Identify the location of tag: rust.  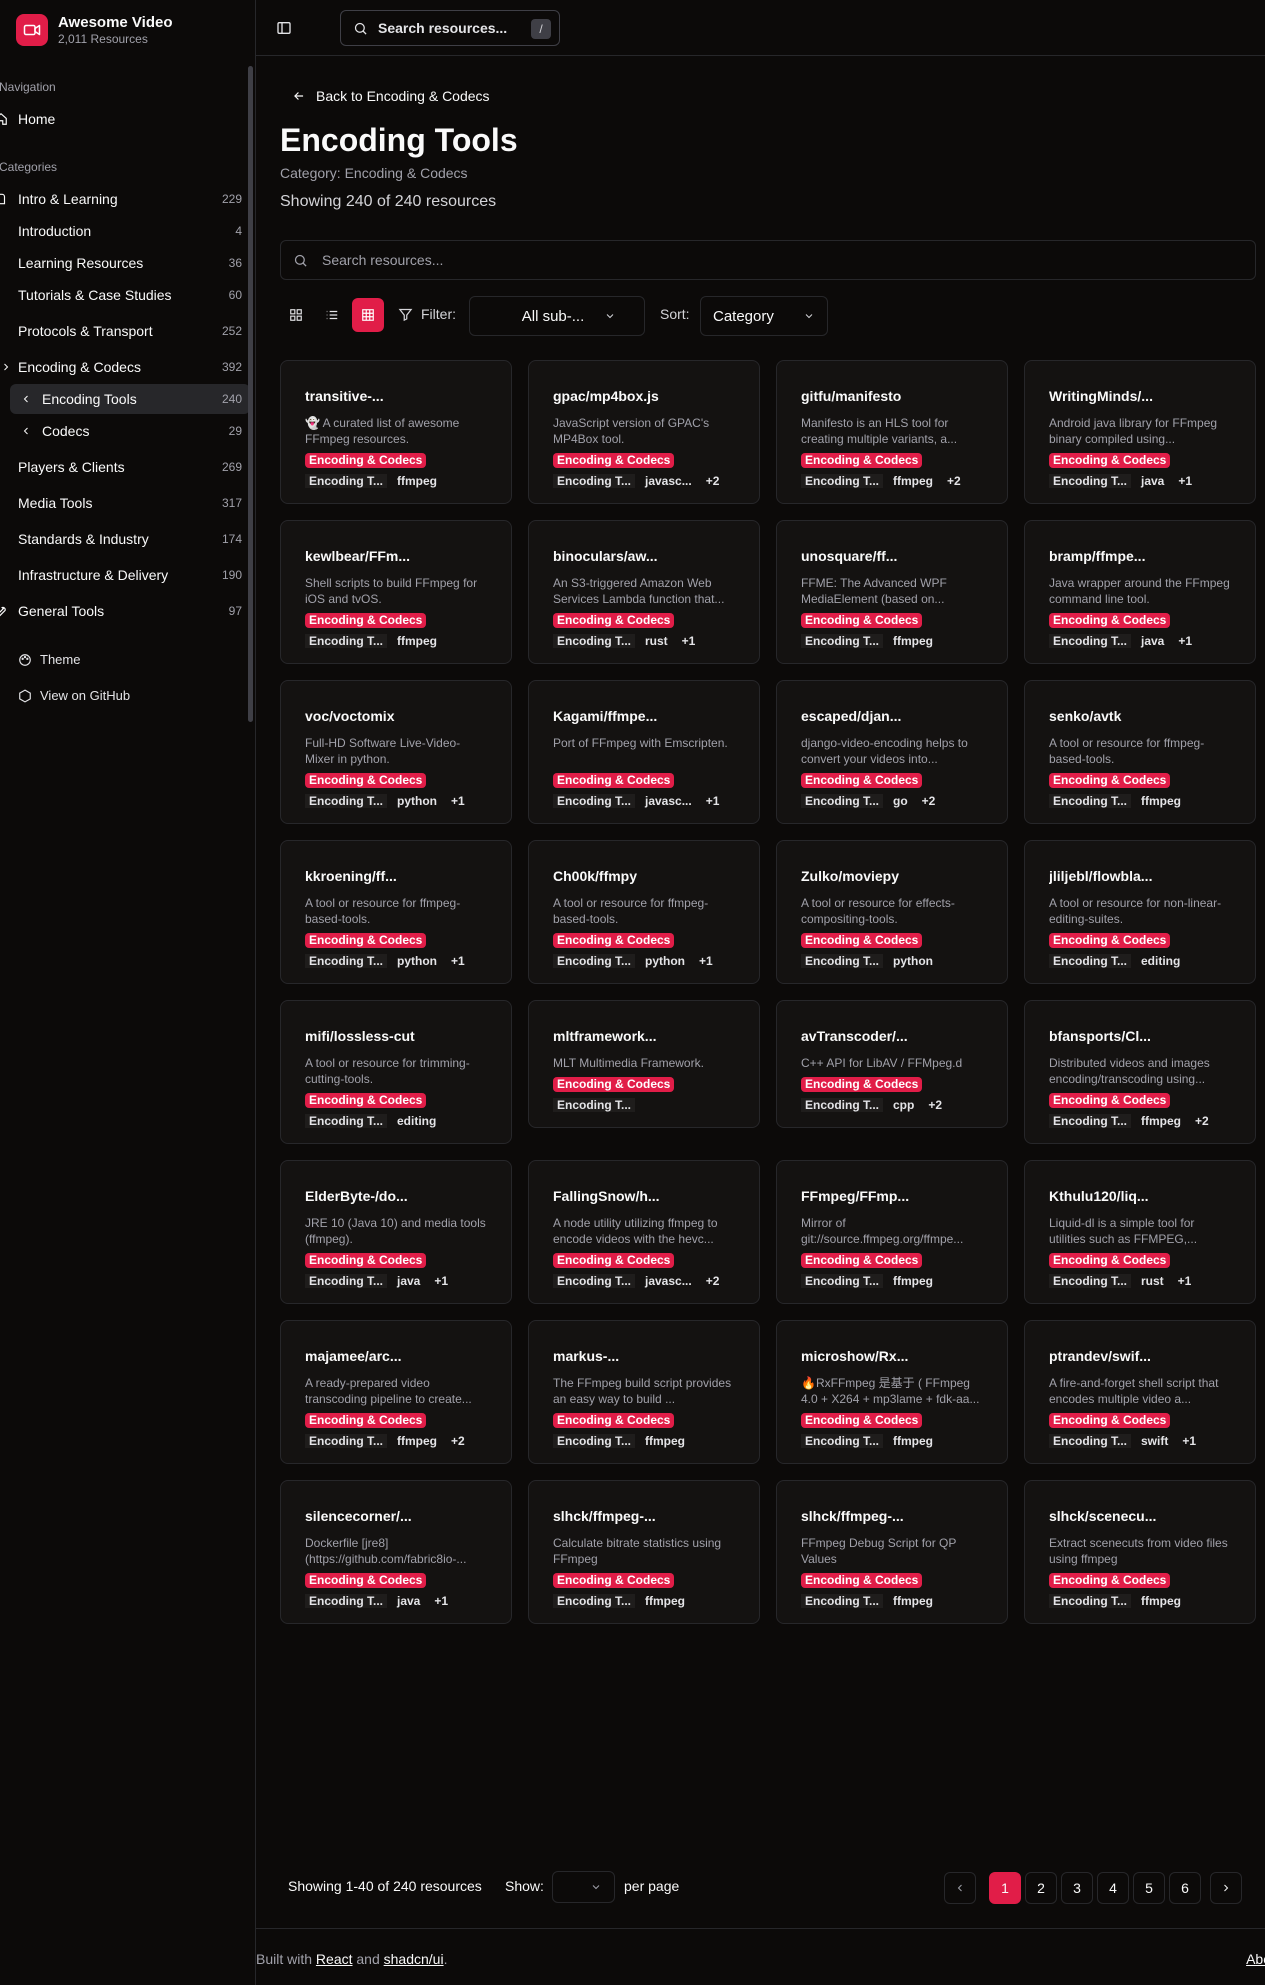
(656, 641).